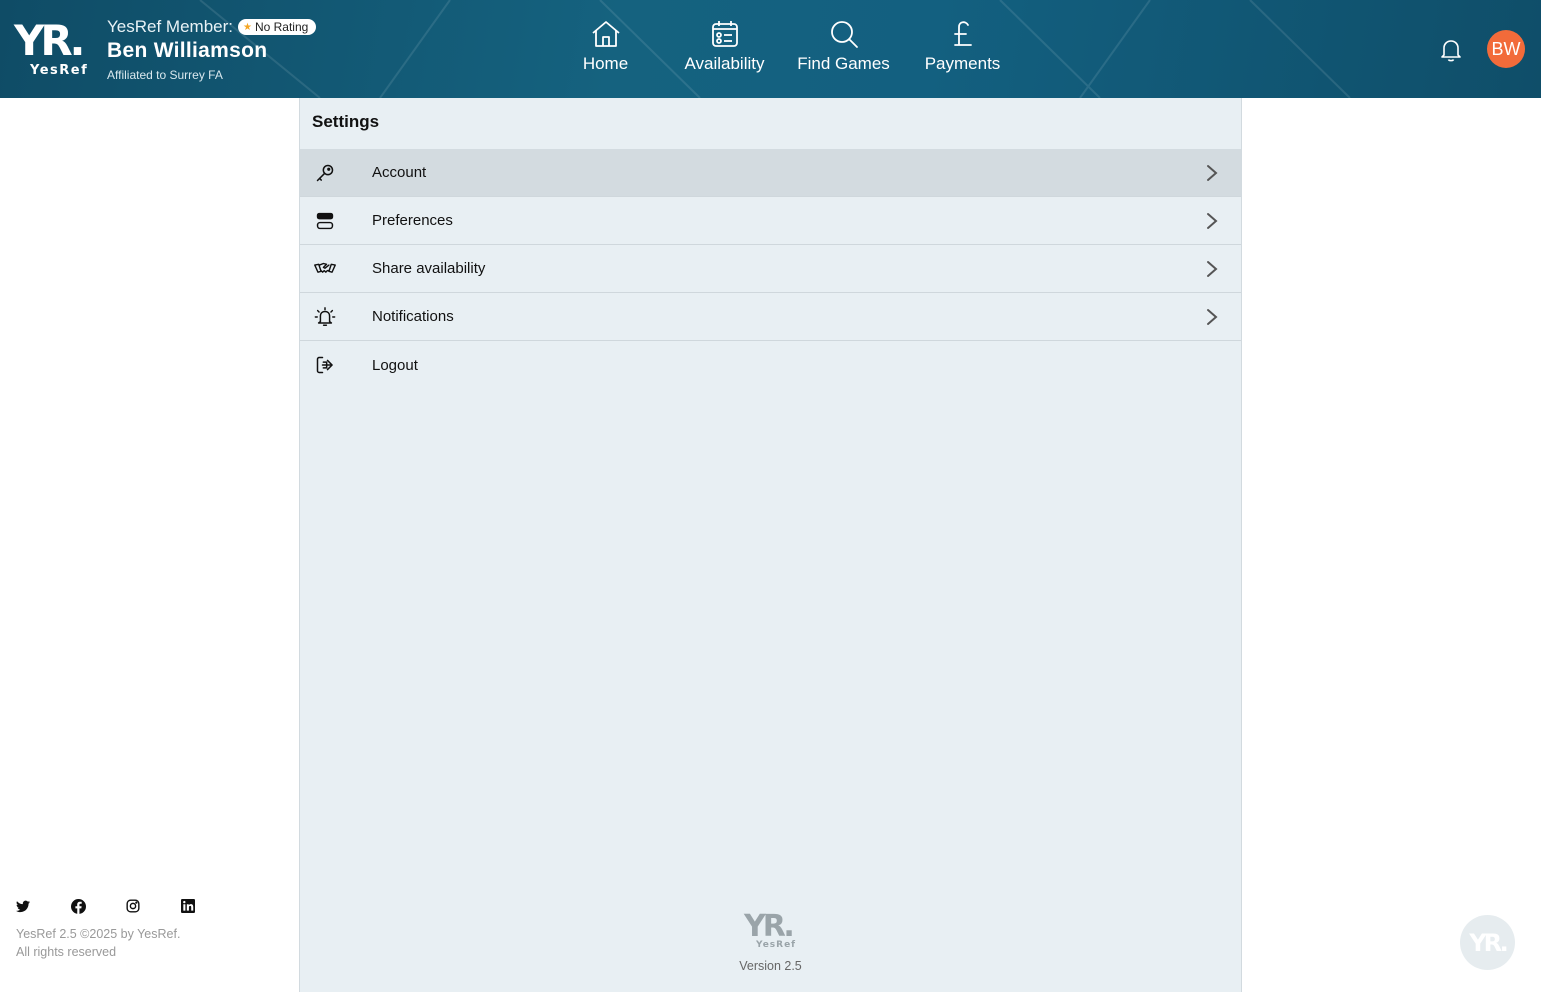 The image size is (1541, 992). I want to click on settings-item-preferences: Preferences, so click(770, 221).